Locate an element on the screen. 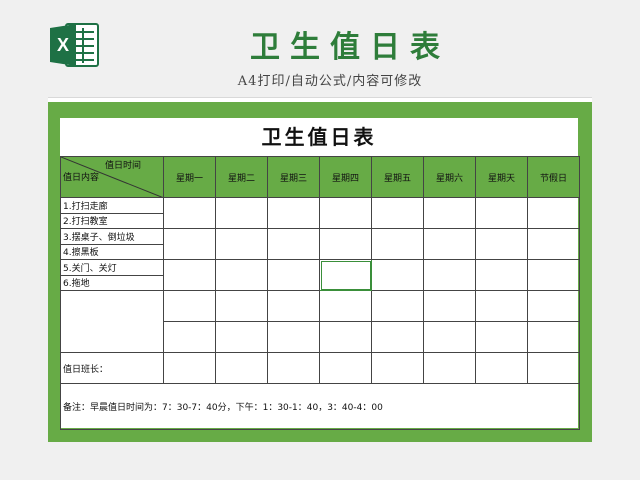 The width and height of the screenshot is (640, 480). monitor-row: 值日班长： is located at coordinates (320, 368).